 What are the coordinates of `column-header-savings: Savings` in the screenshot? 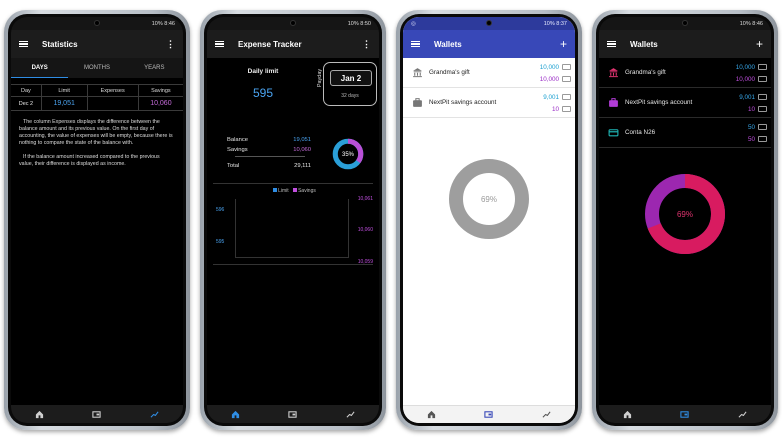 It's located at (160, 90).